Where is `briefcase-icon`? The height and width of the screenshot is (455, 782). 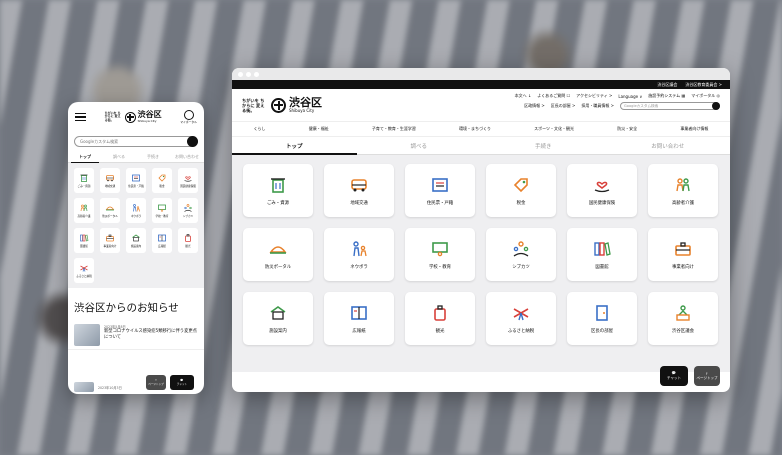 briefcase-icon is located at coordinates (110, 238).